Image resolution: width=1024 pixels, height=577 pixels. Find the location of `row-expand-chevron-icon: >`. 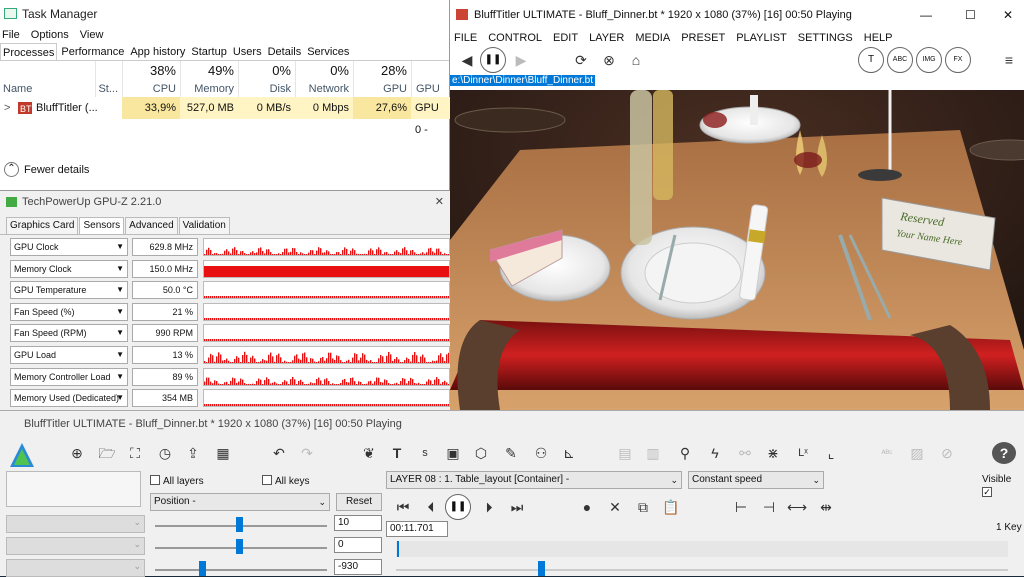

row-expand-chevron-icon: > is located at coordinates (9, 108).